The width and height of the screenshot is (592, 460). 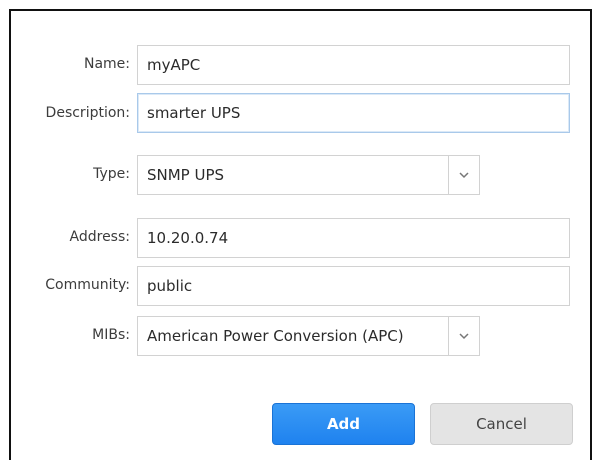 I want to click on add-button: Add, so click(x=343, y=424).